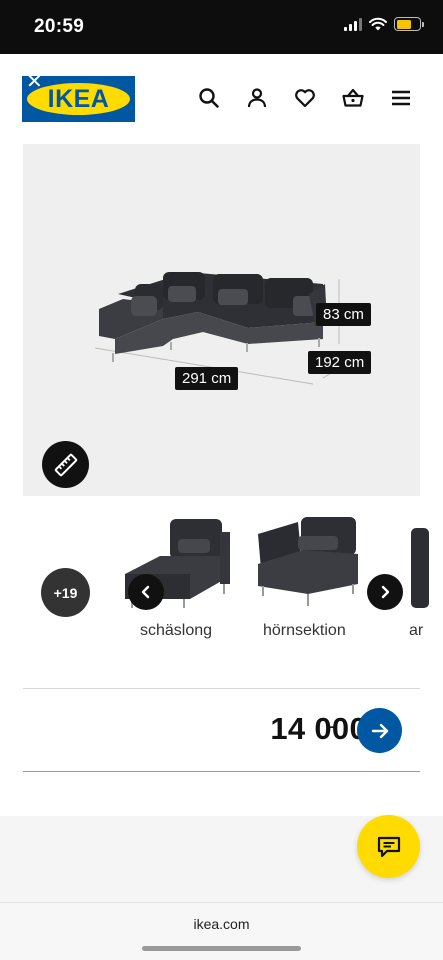 Image resolution: width=443 pixels, height=960 pixels. Describe the element at coordinates (221, 924) in the screenshot. I see `browser-url: ikea.com` at that location.